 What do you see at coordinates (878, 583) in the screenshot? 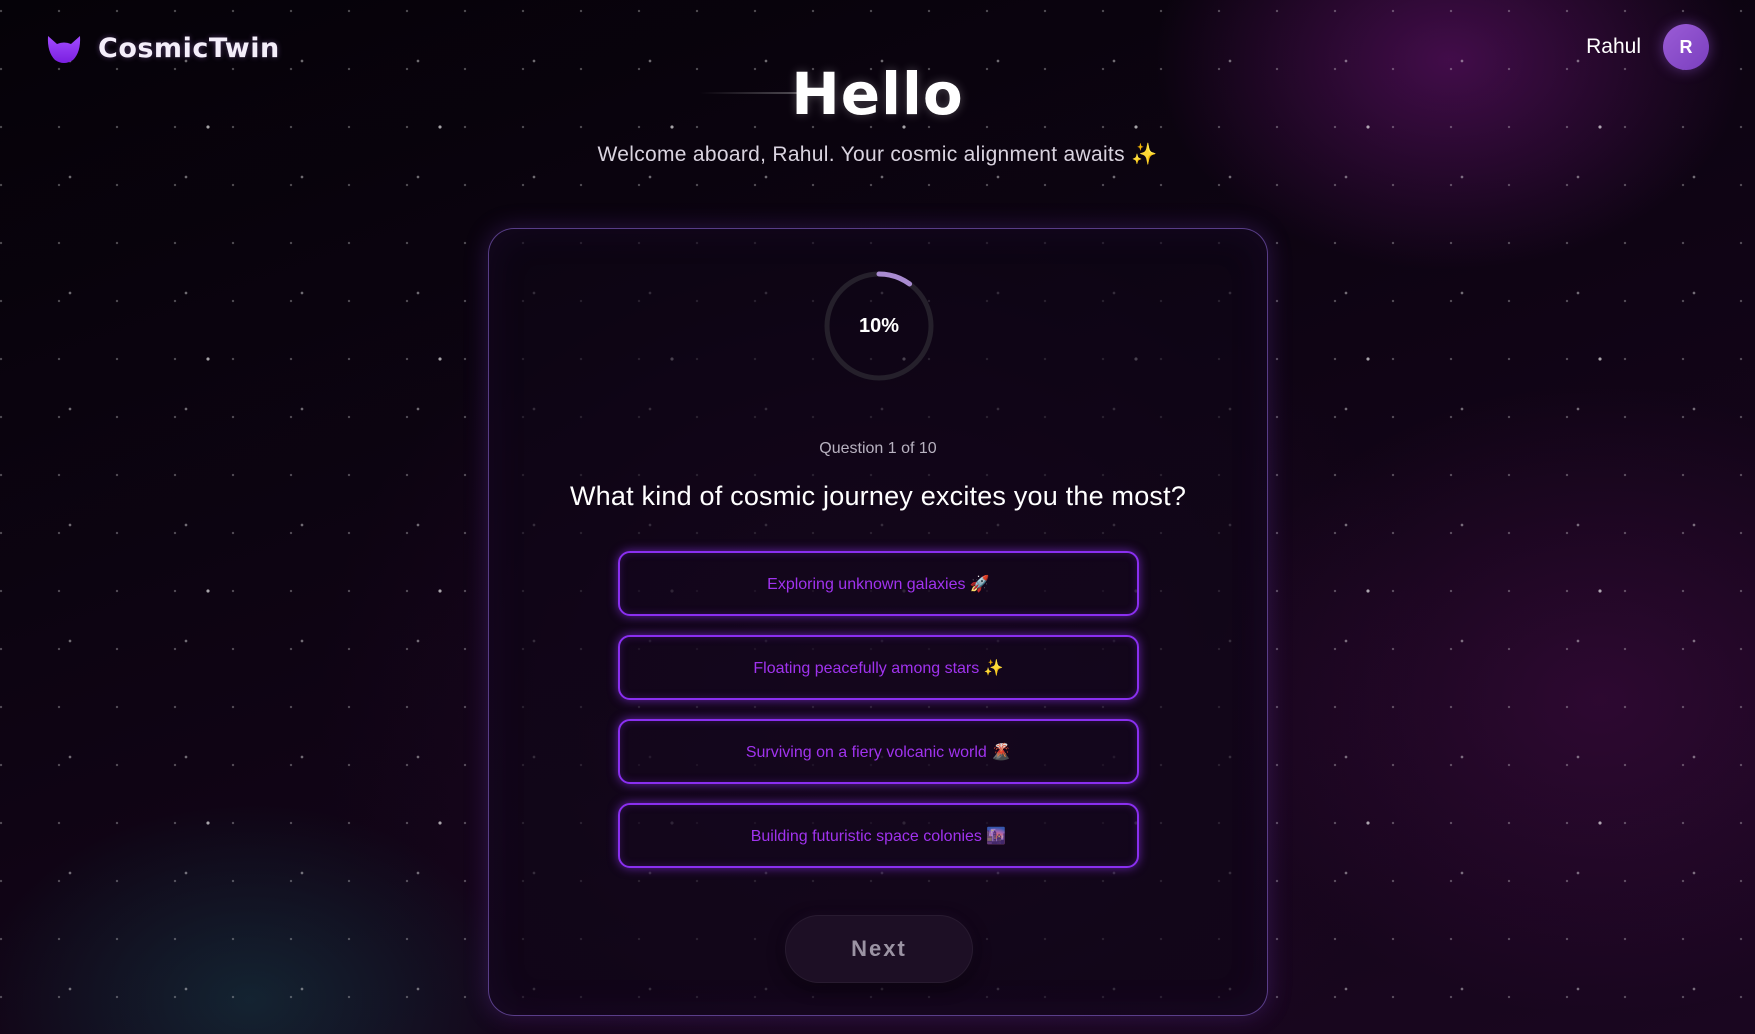
I see `answer-option-1: Exploring unknown galaxies 🚀` at bounding box center [878, 583].